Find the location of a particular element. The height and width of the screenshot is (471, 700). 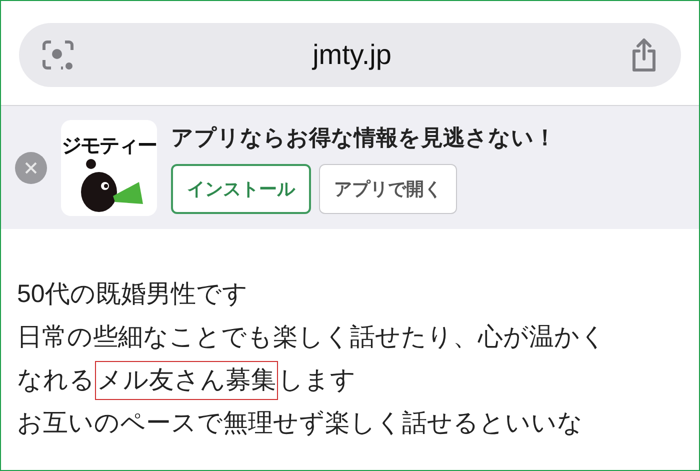

open-app-button: アプリで開く is located at coordinates (388, 189).